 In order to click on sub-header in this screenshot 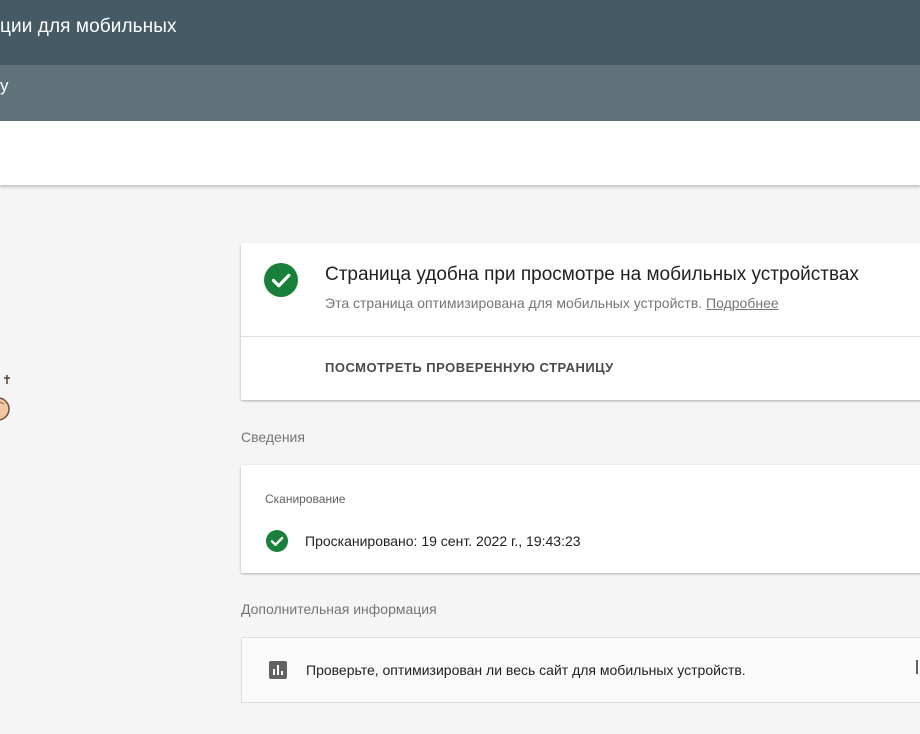, I will do `click(460, 93)`.